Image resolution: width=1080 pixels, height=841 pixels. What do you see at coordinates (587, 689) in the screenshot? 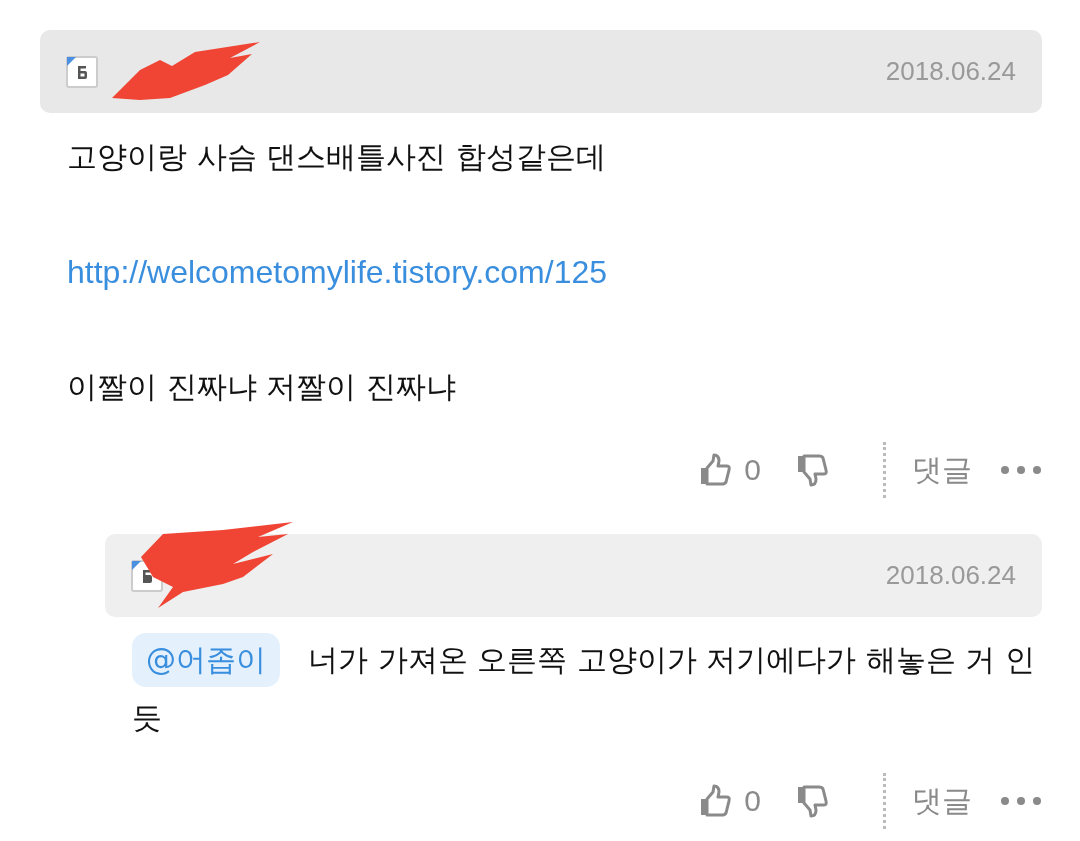
I see `reply-text: @어좁이 너가 가져온 오른쪽 고양이가 저기에다가 해놓은 거 인듯` at bounding box center [587, 689].